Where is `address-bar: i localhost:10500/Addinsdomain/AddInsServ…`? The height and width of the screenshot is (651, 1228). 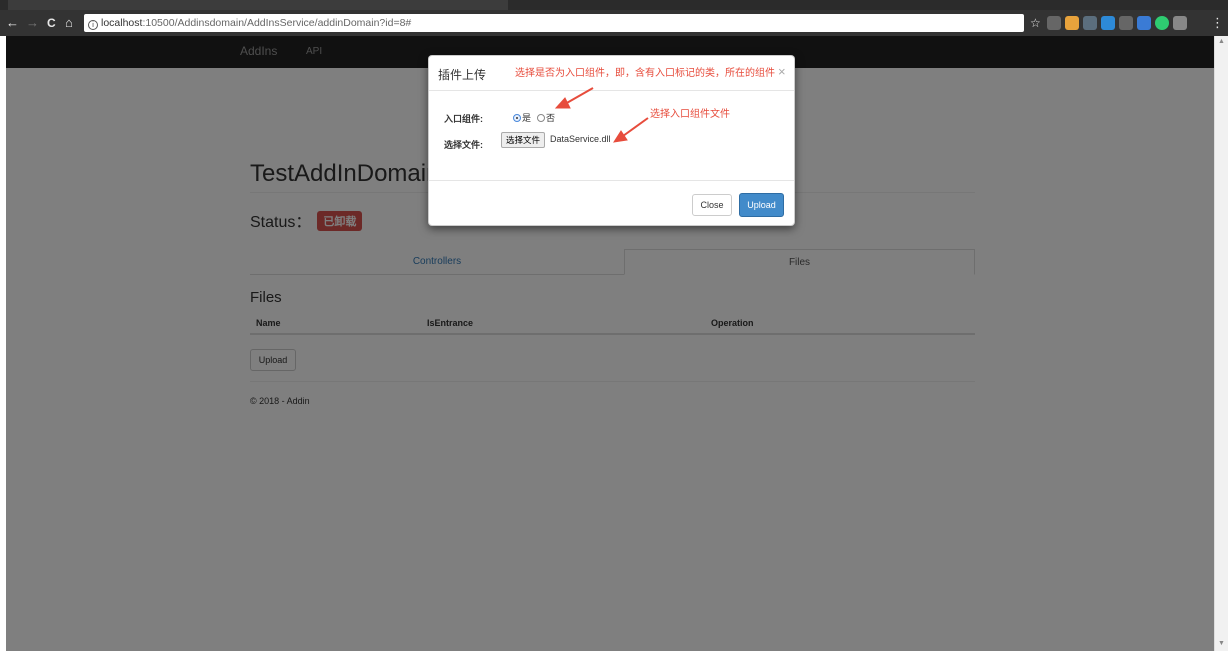
address-bar: i localhost:10500/Addinsdomain/AddInsServ… is located at coordinates (554, 23).